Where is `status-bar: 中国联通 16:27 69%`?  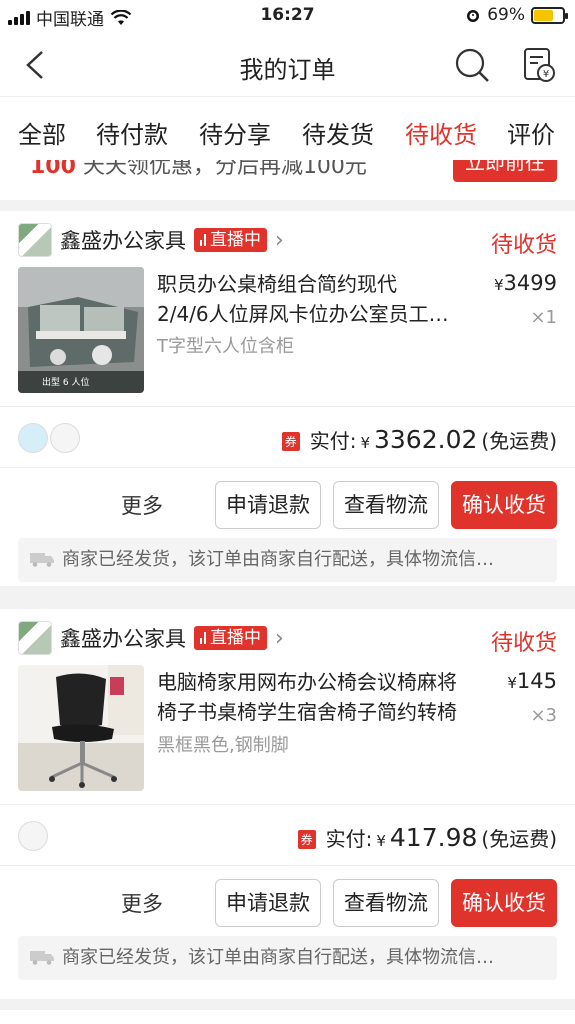
status-bar: 中国联通 16:27 69% is located at coordinates (287, 17).